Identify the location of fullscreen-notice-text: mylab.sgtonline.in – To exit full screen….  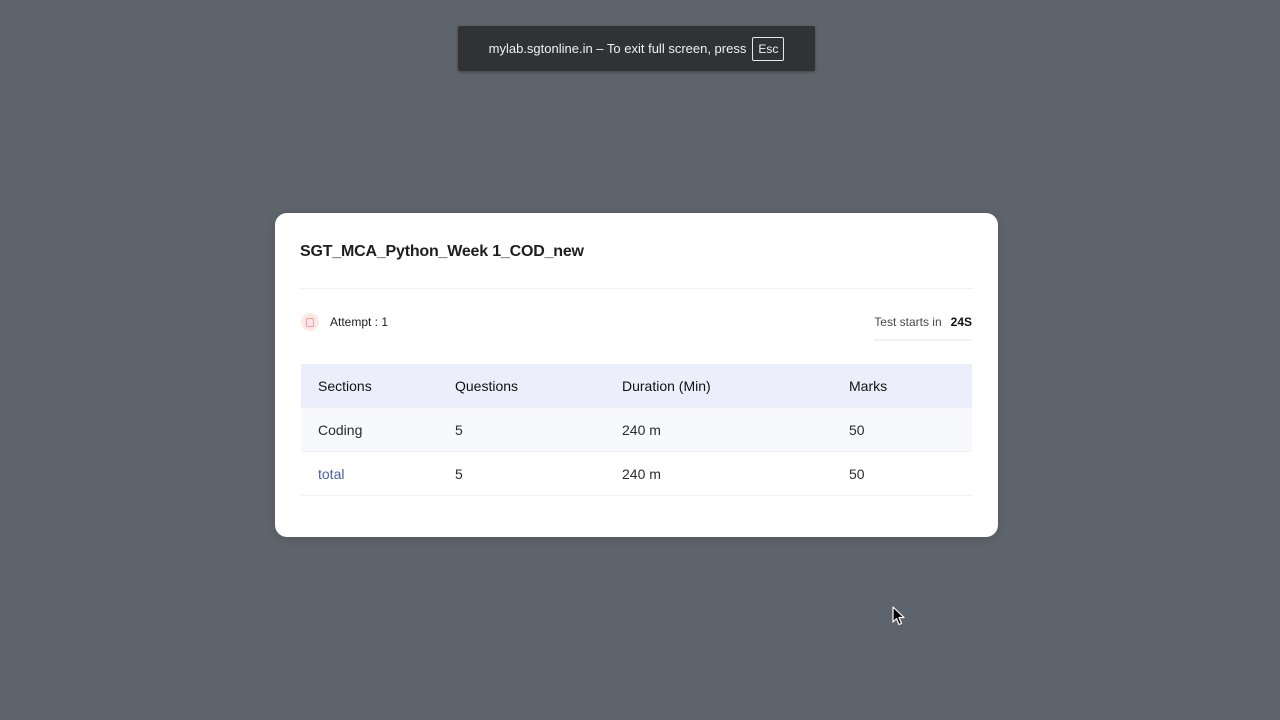
(617, 48).